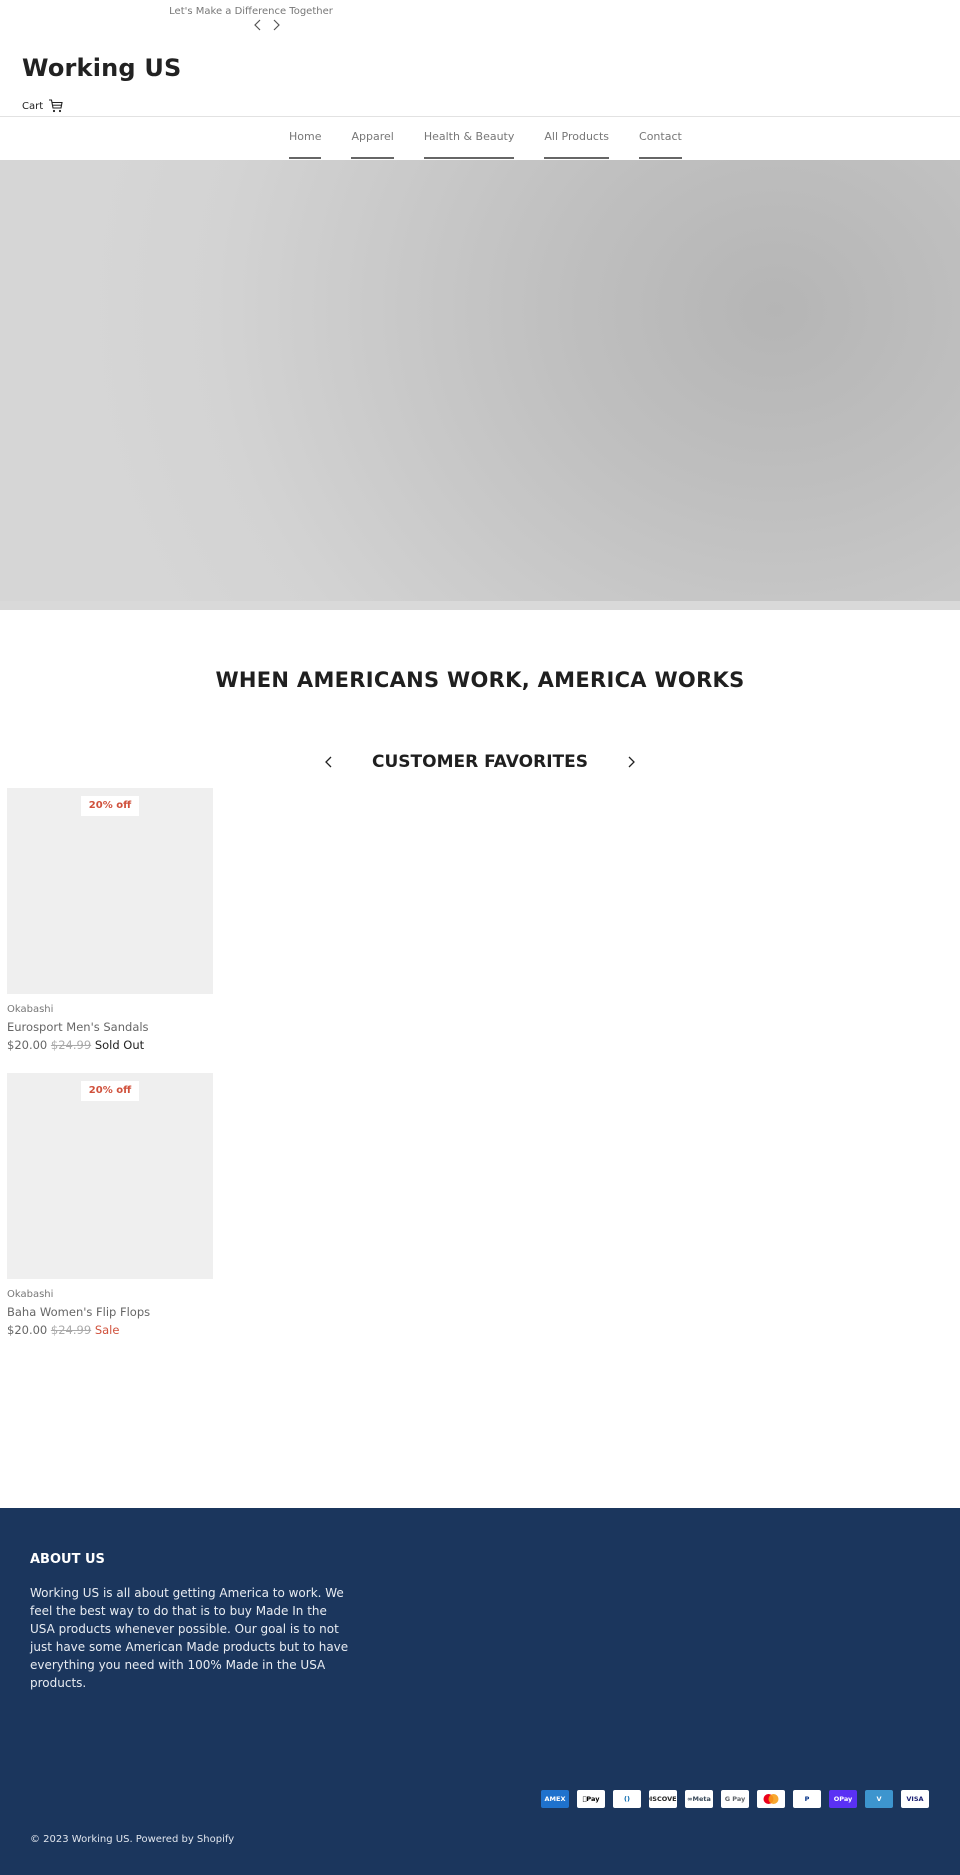  What do you see at coordinates (480, 680) in the screenshot?
I see `tagline-heading: WHEN AMERICANS WORK, AMERICA WORKS` at bounding box center [480, 680].